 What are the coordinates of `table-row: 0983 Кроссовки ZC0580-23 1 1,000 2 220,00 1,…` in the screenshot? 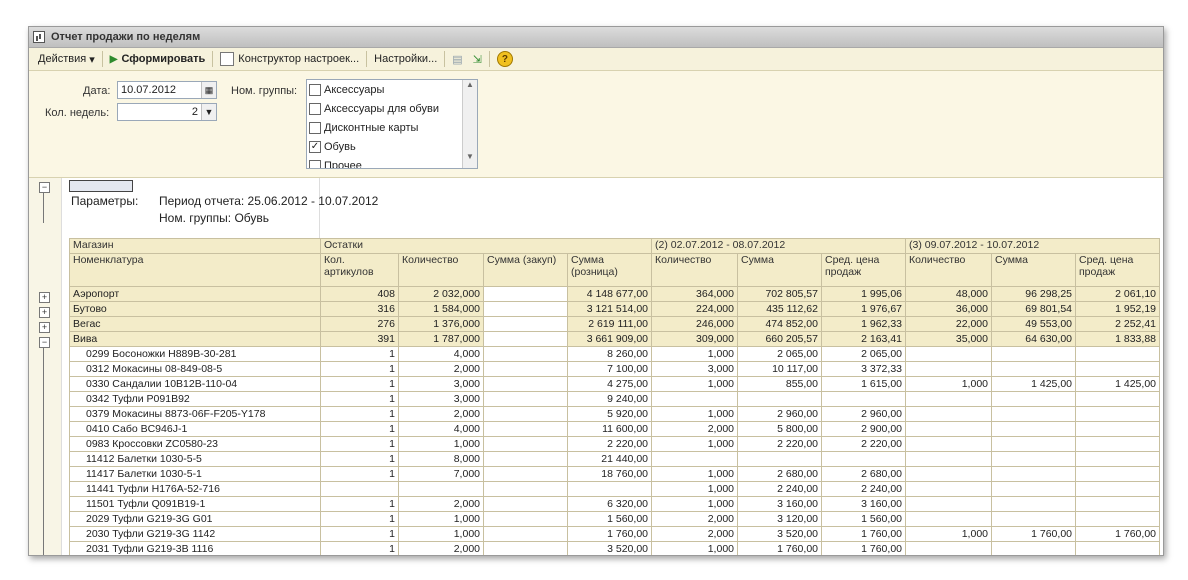 It's located at (614, 444).